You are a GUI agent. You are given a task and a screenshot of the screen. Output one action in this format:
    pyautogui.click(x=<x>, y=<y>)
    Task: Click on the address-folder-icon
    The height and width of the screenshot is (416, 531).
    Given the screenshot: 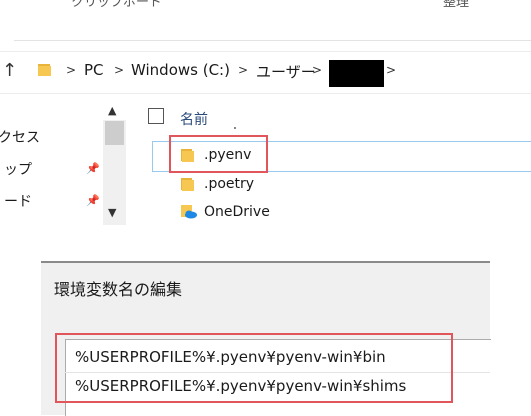 What is the action you would take?
    pyautogui.click(x=44, y=70)
    